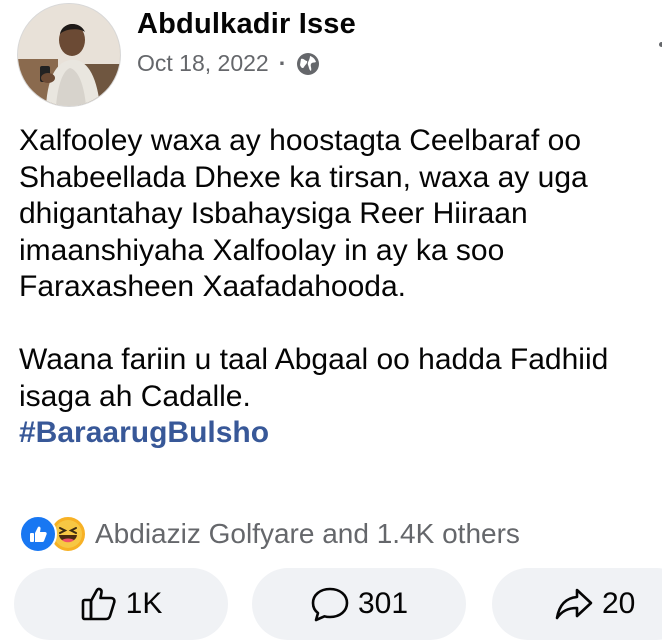 This screenshot has height=641, width=662. I want to click on like-count: 1K, so click(144, 603).